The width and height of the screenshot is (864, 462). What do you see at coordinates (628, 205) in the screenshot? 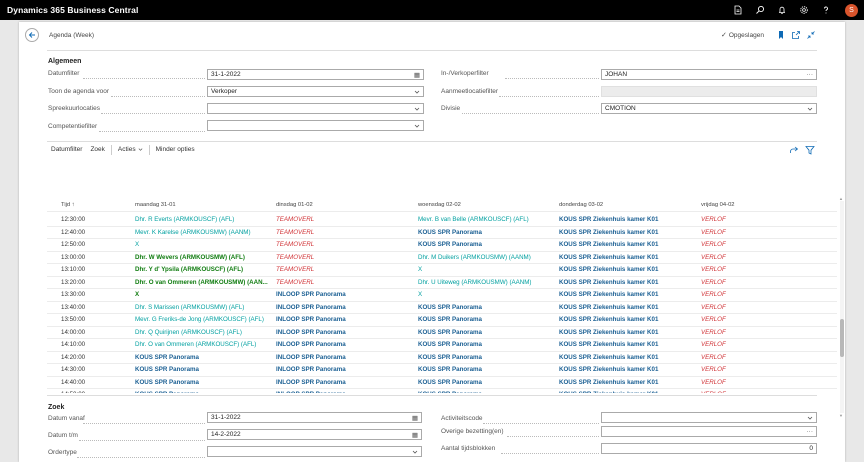
I see `column-header: donderdag 03-02` at bounding box center [628, 205].